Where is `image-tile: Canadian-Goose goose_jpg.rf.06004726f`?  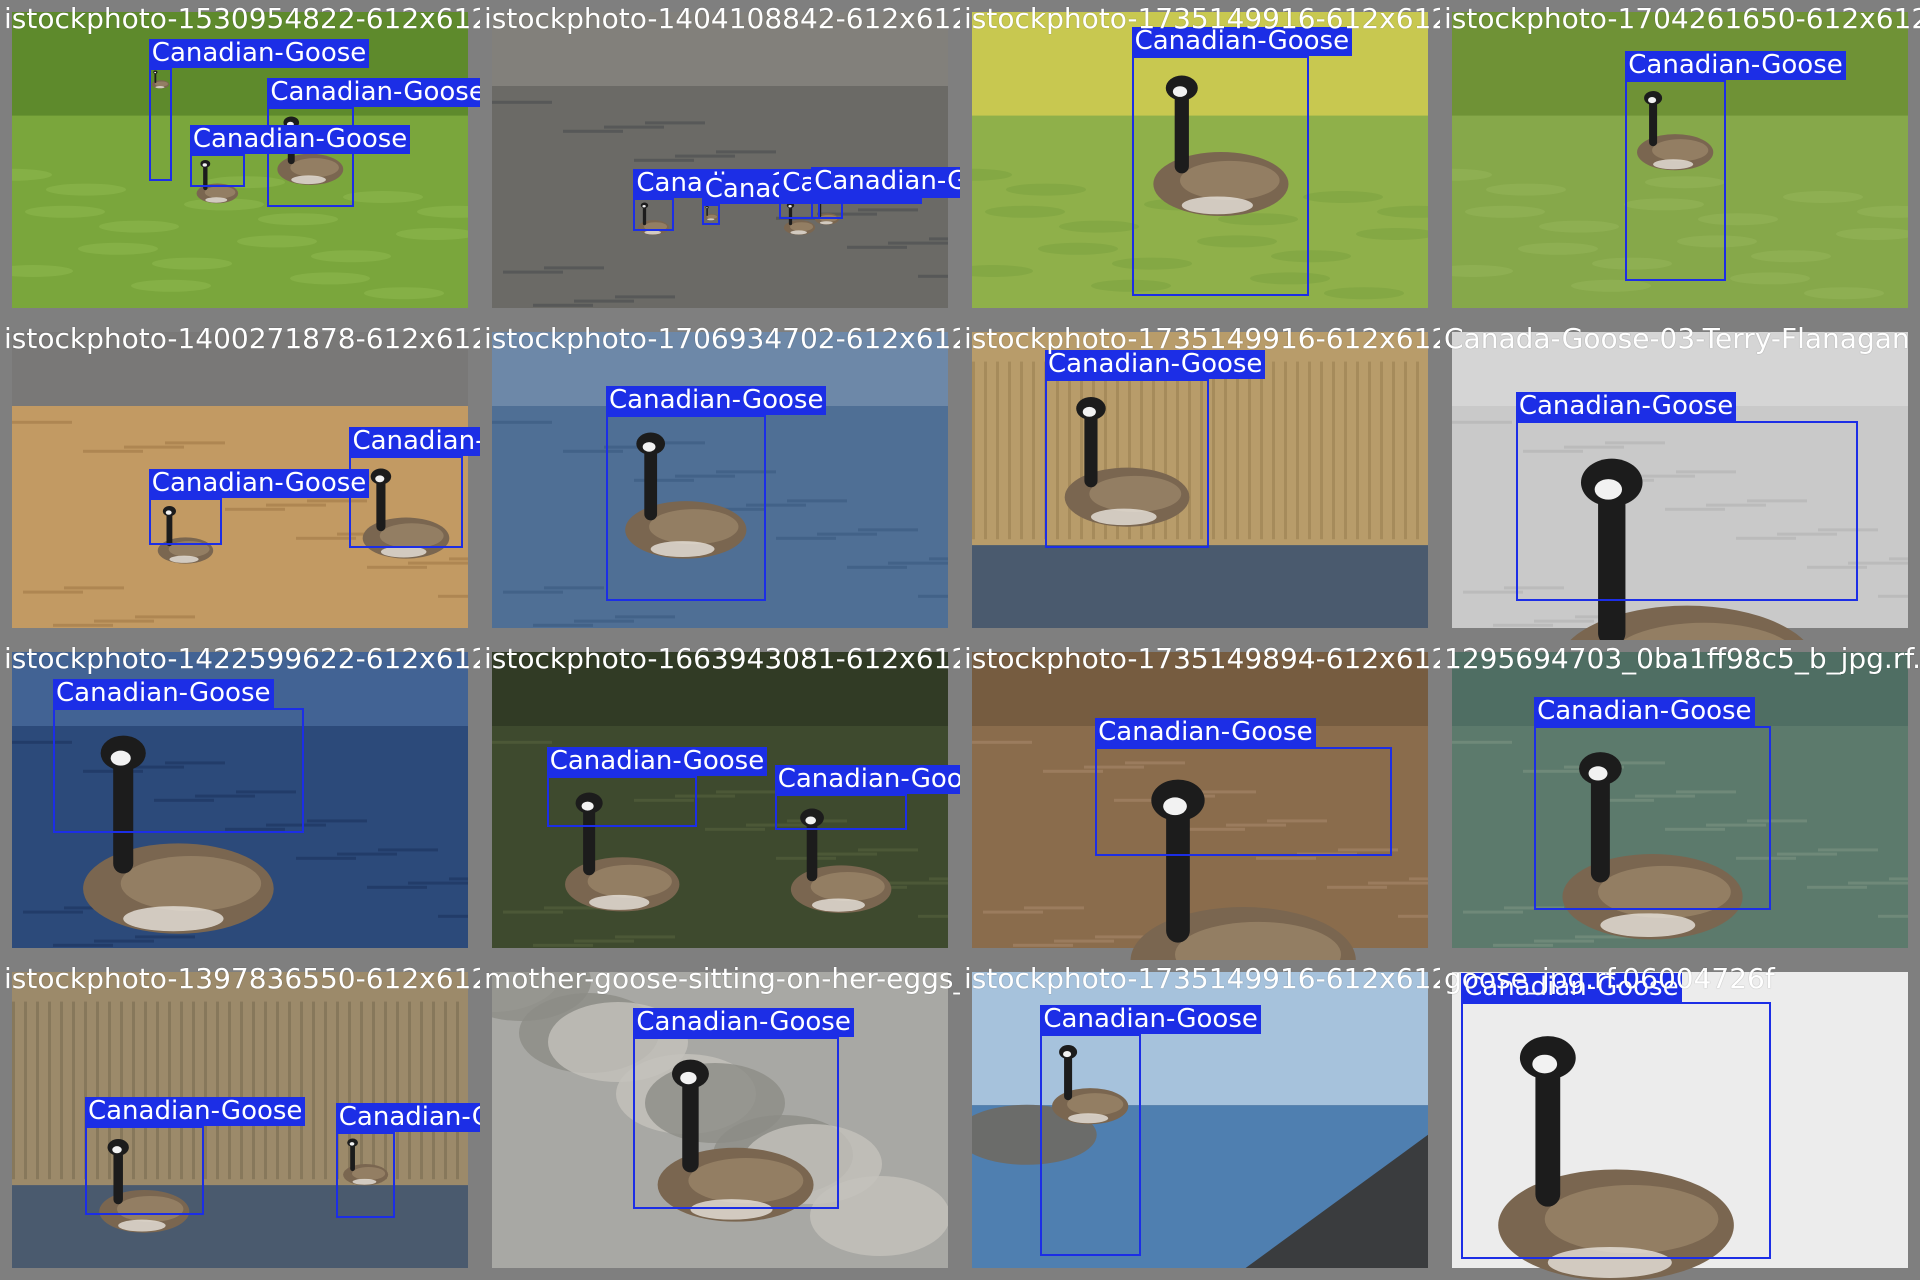 image-tile: Canadian-Goose goose_jpg.rf.06004726f is located at coordinates (1680, 1120).